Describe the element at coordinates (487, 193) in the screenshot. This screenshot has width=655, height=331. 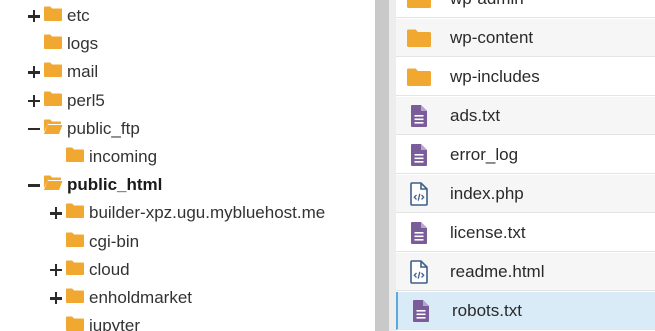
I see `file-name: index.php` at that location.